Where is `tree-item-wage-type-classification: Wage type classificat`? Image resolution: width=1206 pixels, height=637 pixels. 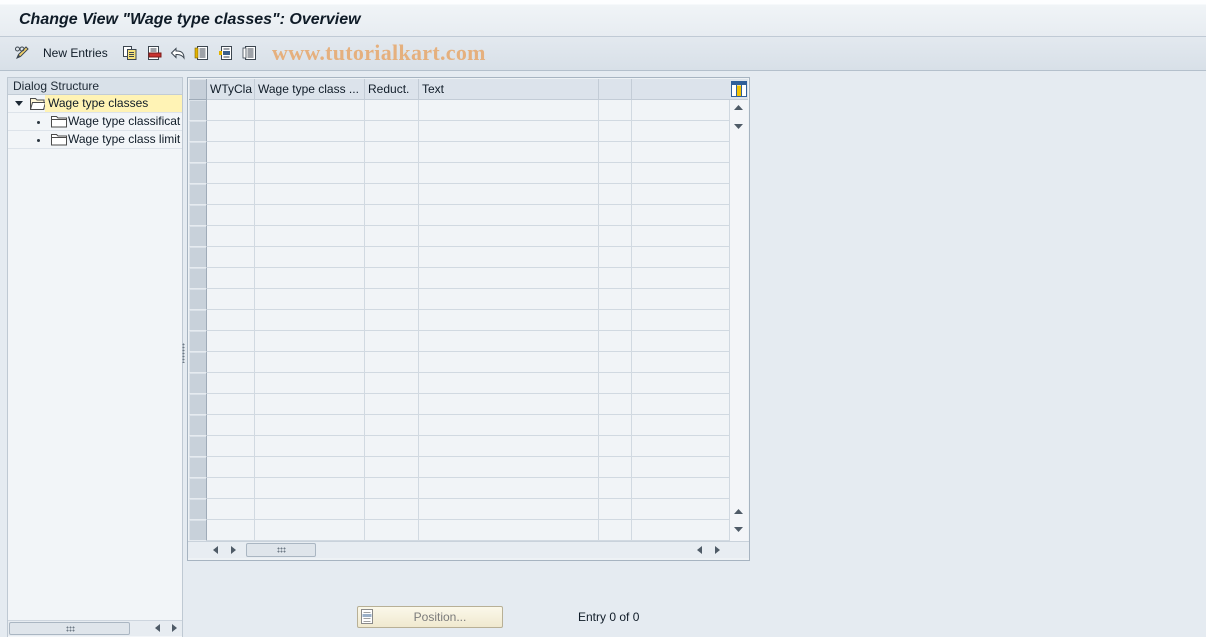
tree-item-wage-type-classification: Wage type classificat is located at coordinates (95, 122).